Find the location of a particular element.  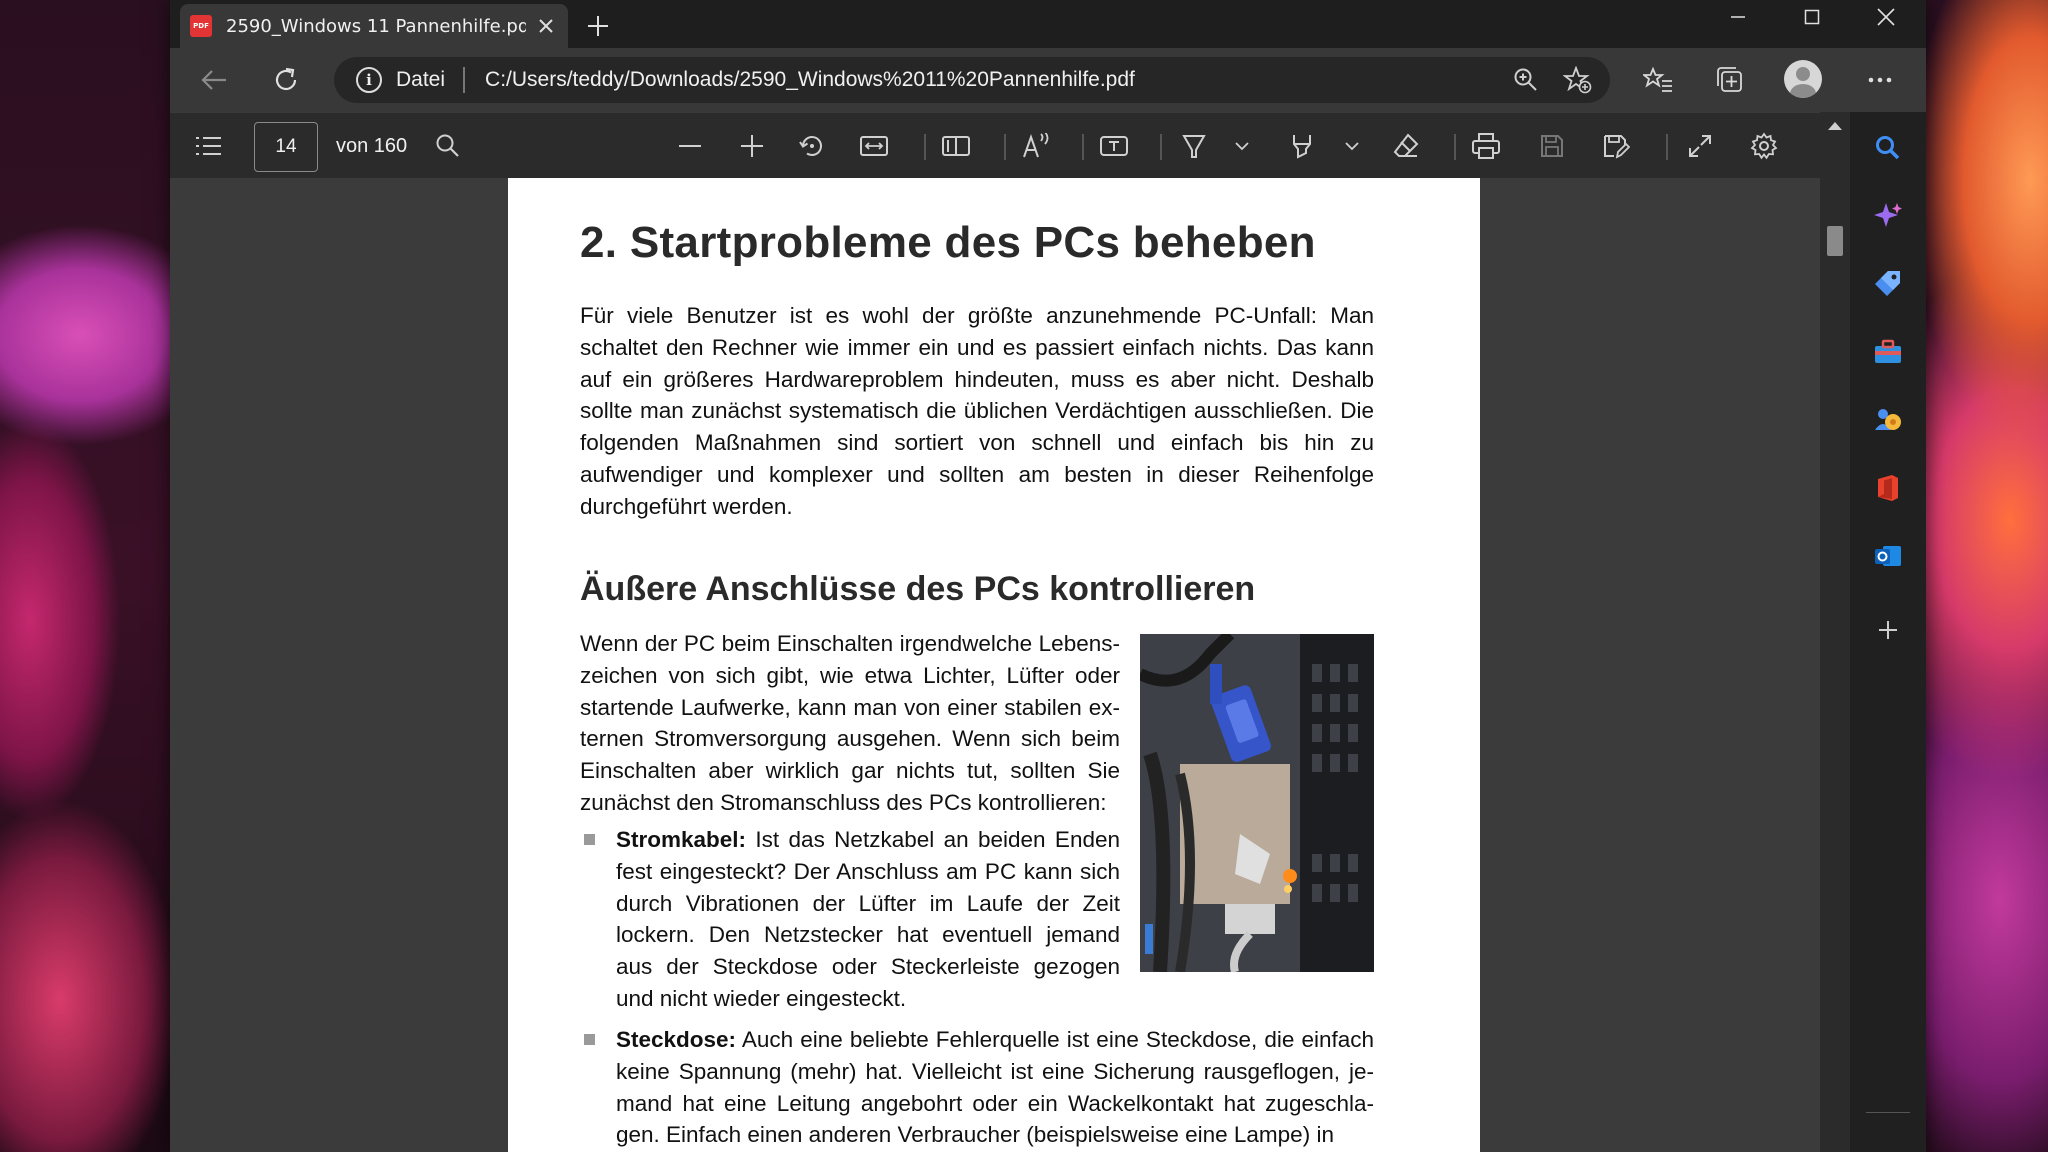

scheme-label: Datei is located at coordinates (421, 79).